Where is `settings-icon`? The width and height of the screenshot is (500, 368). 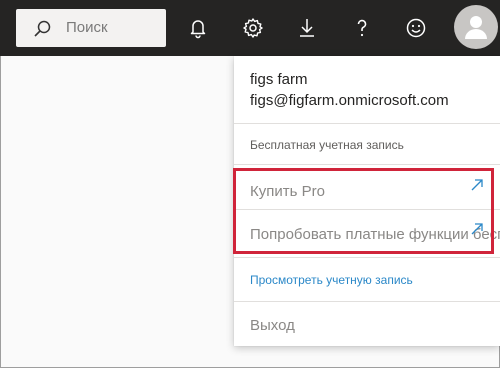
settings-icon is located at coordinates (253, 28).